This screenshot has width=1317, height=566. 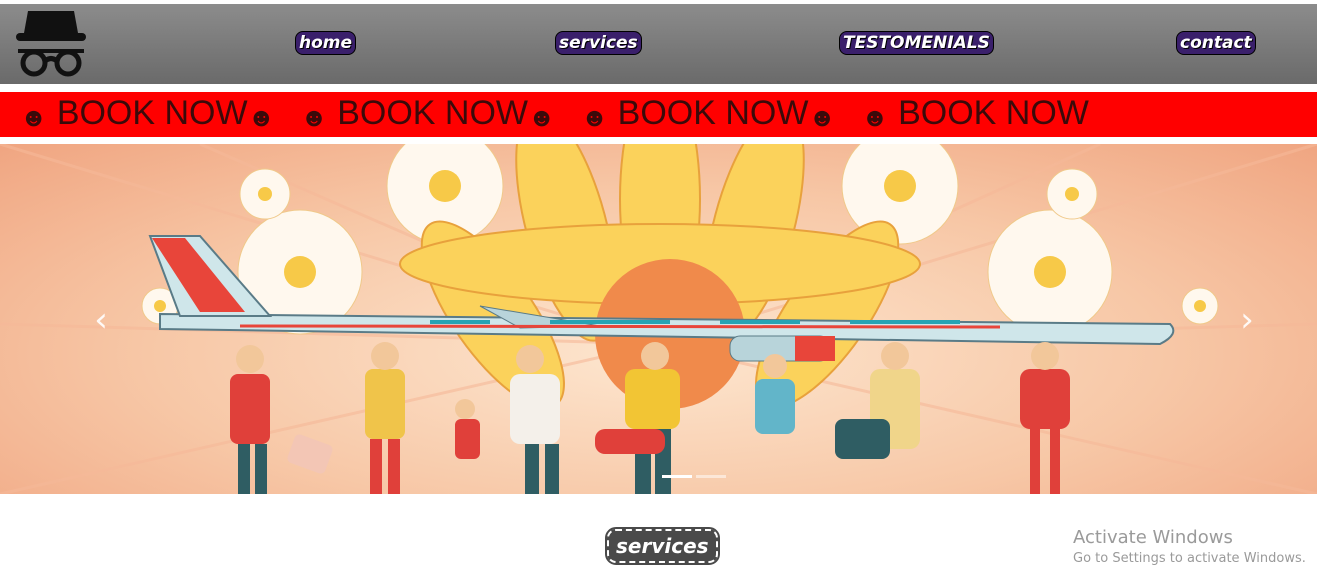 What do you see at coordinates (101, 320) in the screenshot?
I see `chevron-left-icon: ‹` at bounding box center [101, 320].